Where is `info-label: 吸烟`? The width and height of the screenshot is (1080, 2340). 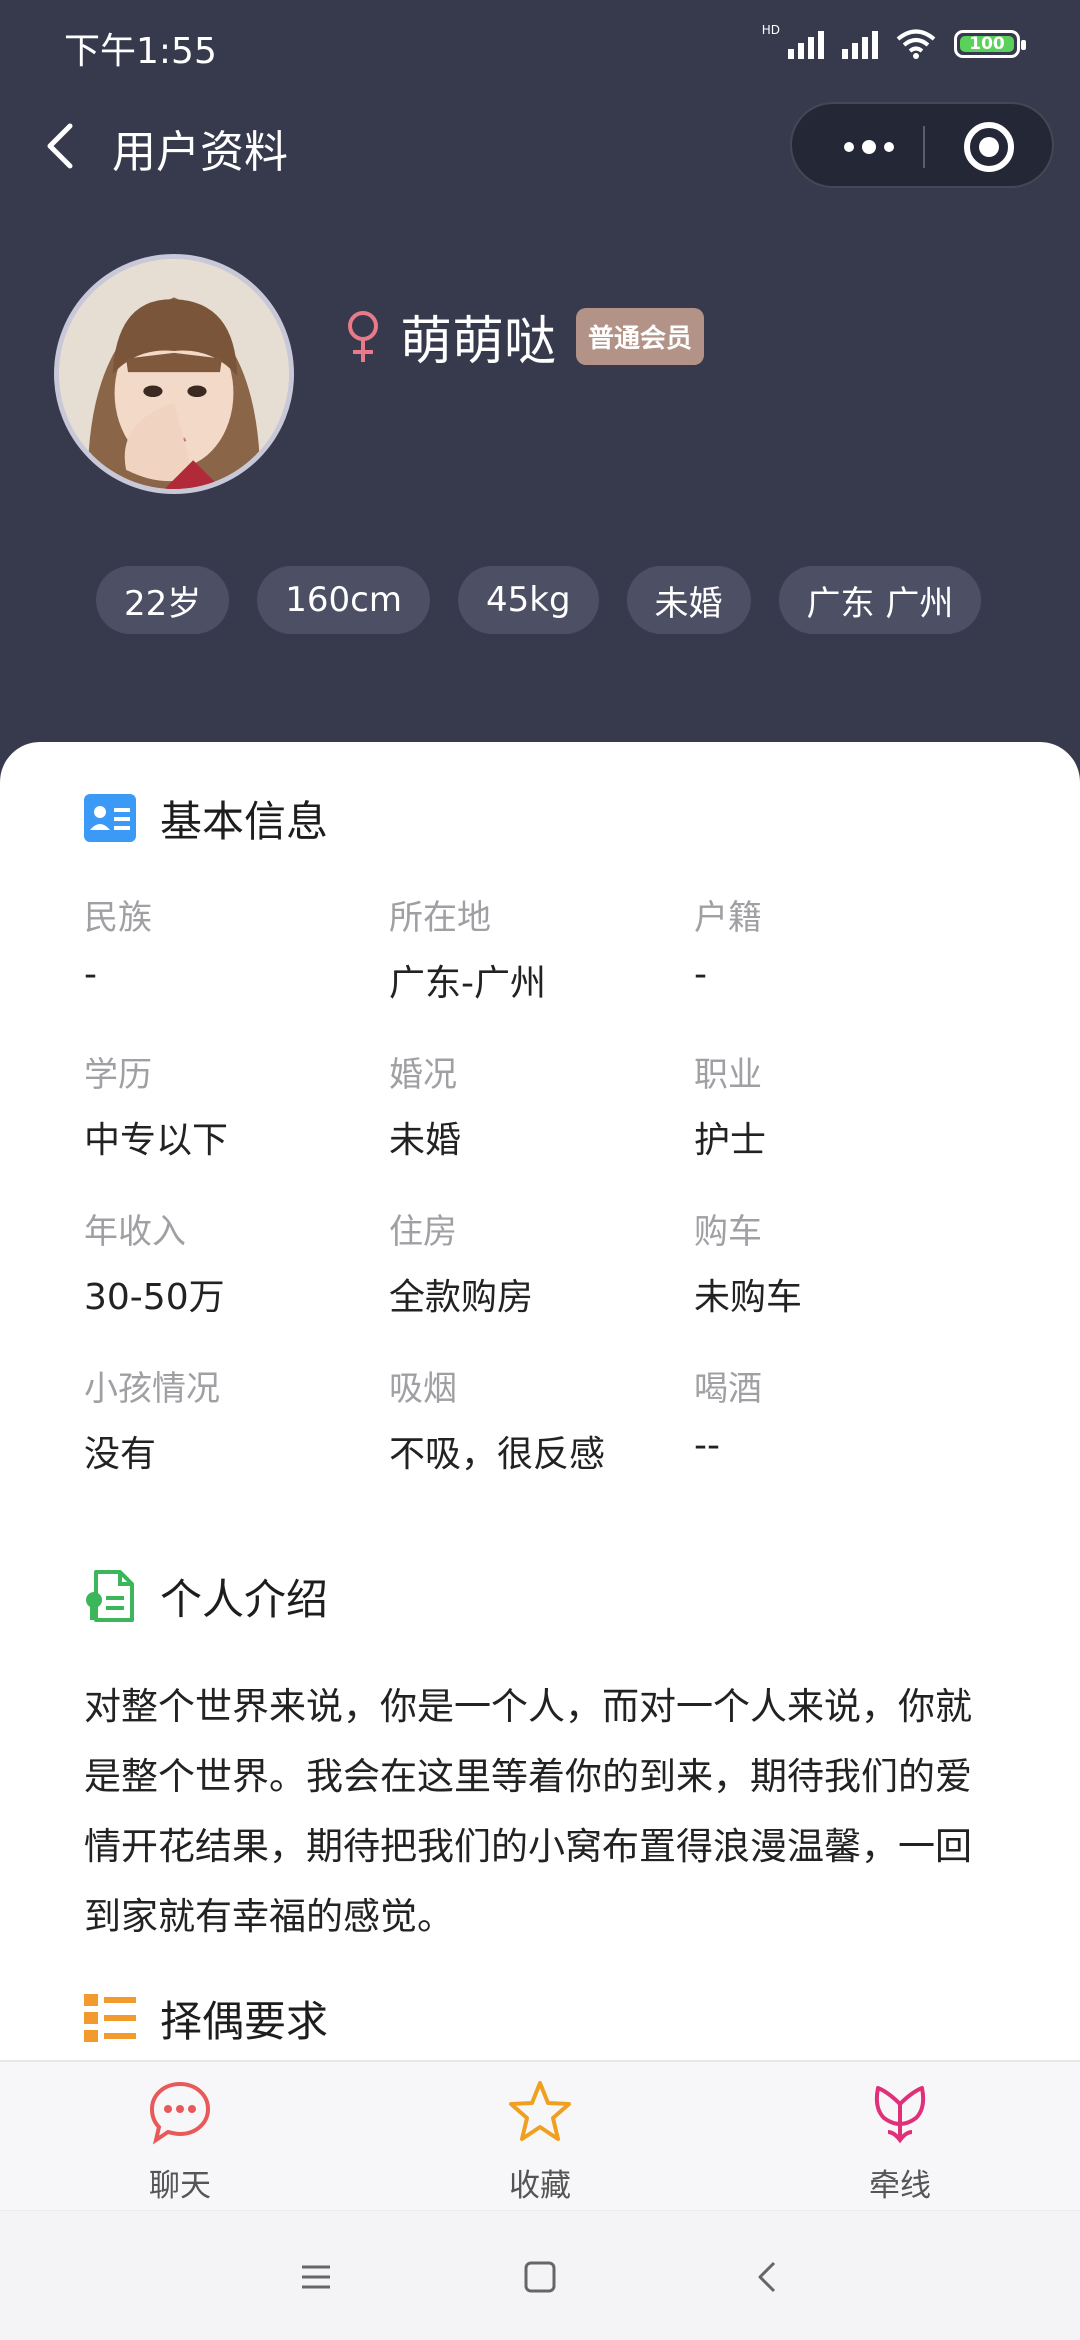 info-label: 吸烟 is located at coordinates (423, 1389).